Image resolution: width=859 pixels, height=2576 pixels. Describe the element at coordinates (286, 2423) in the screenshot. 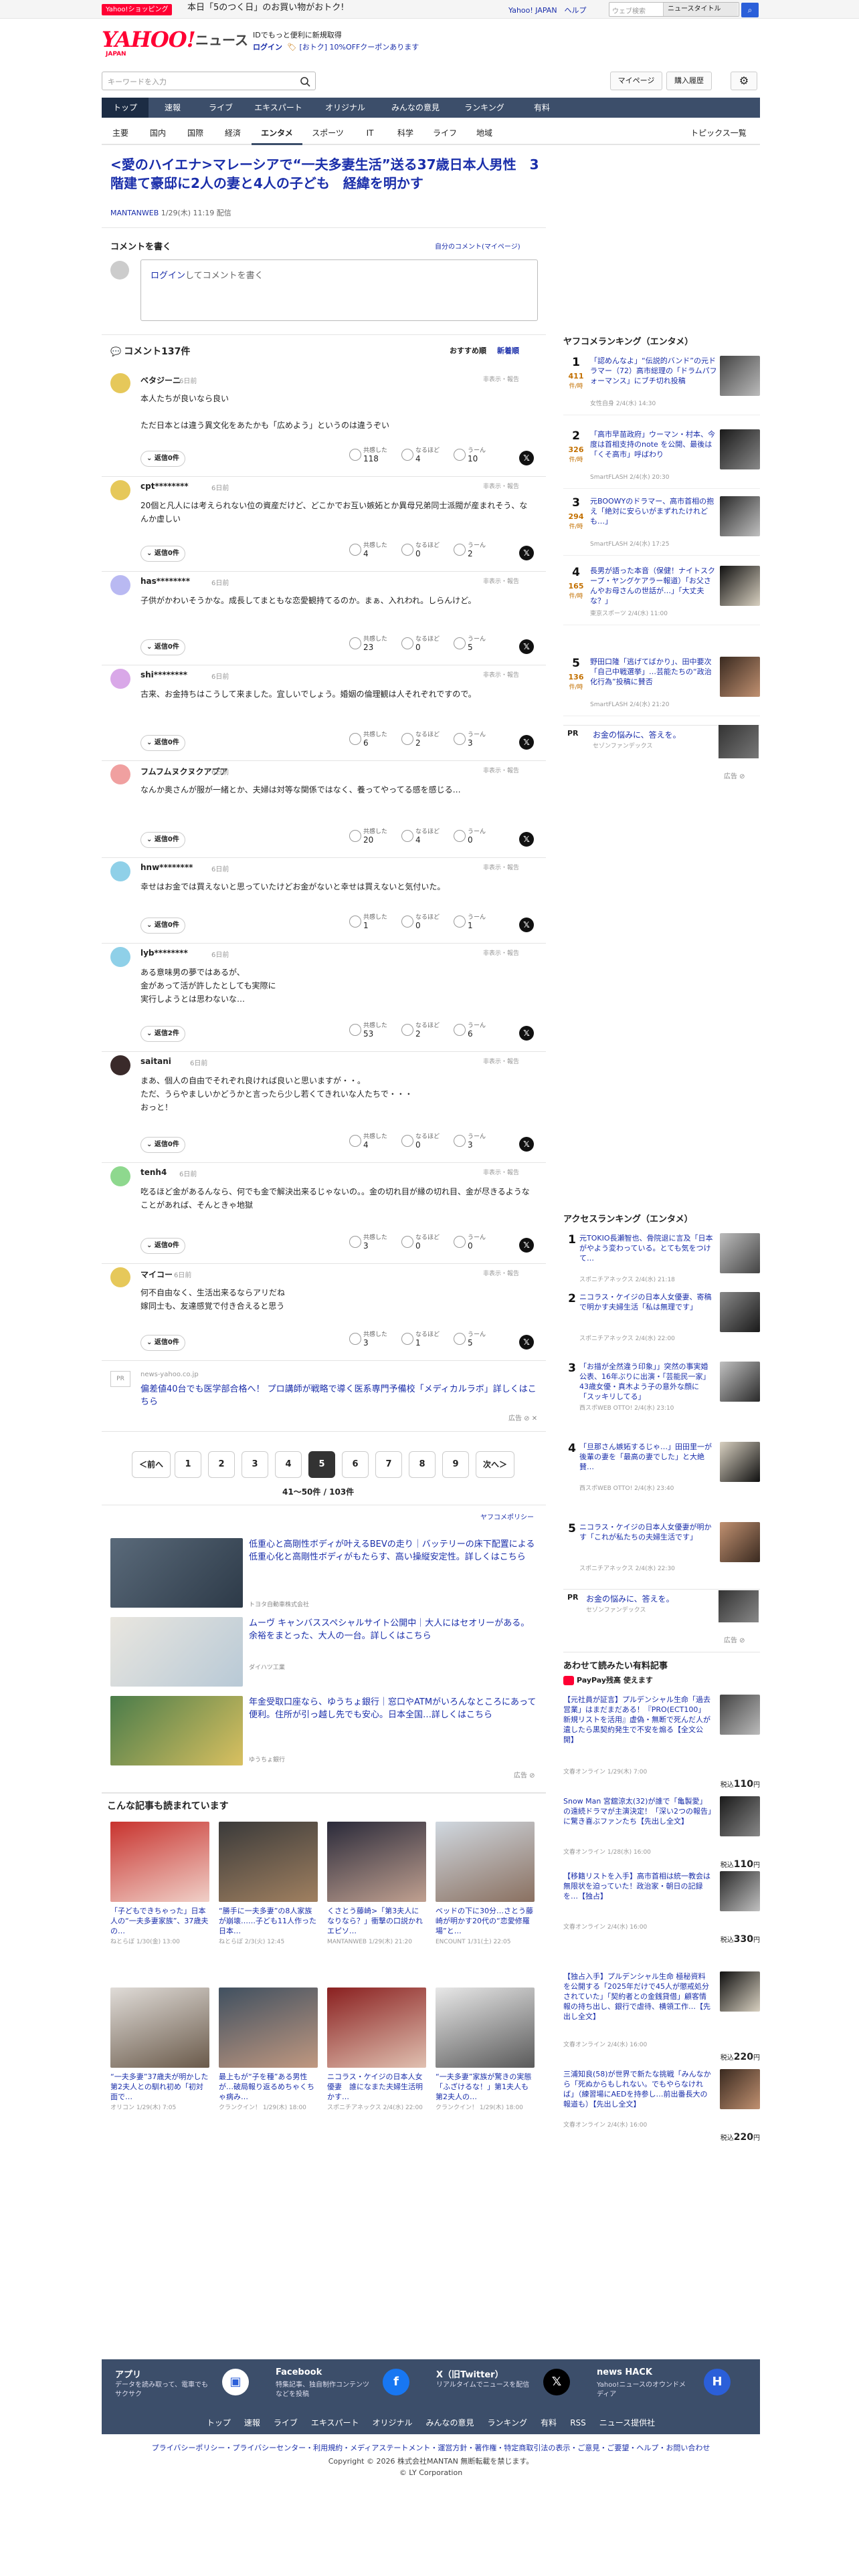

I see `footer-nav-item: ライブ` at that location.